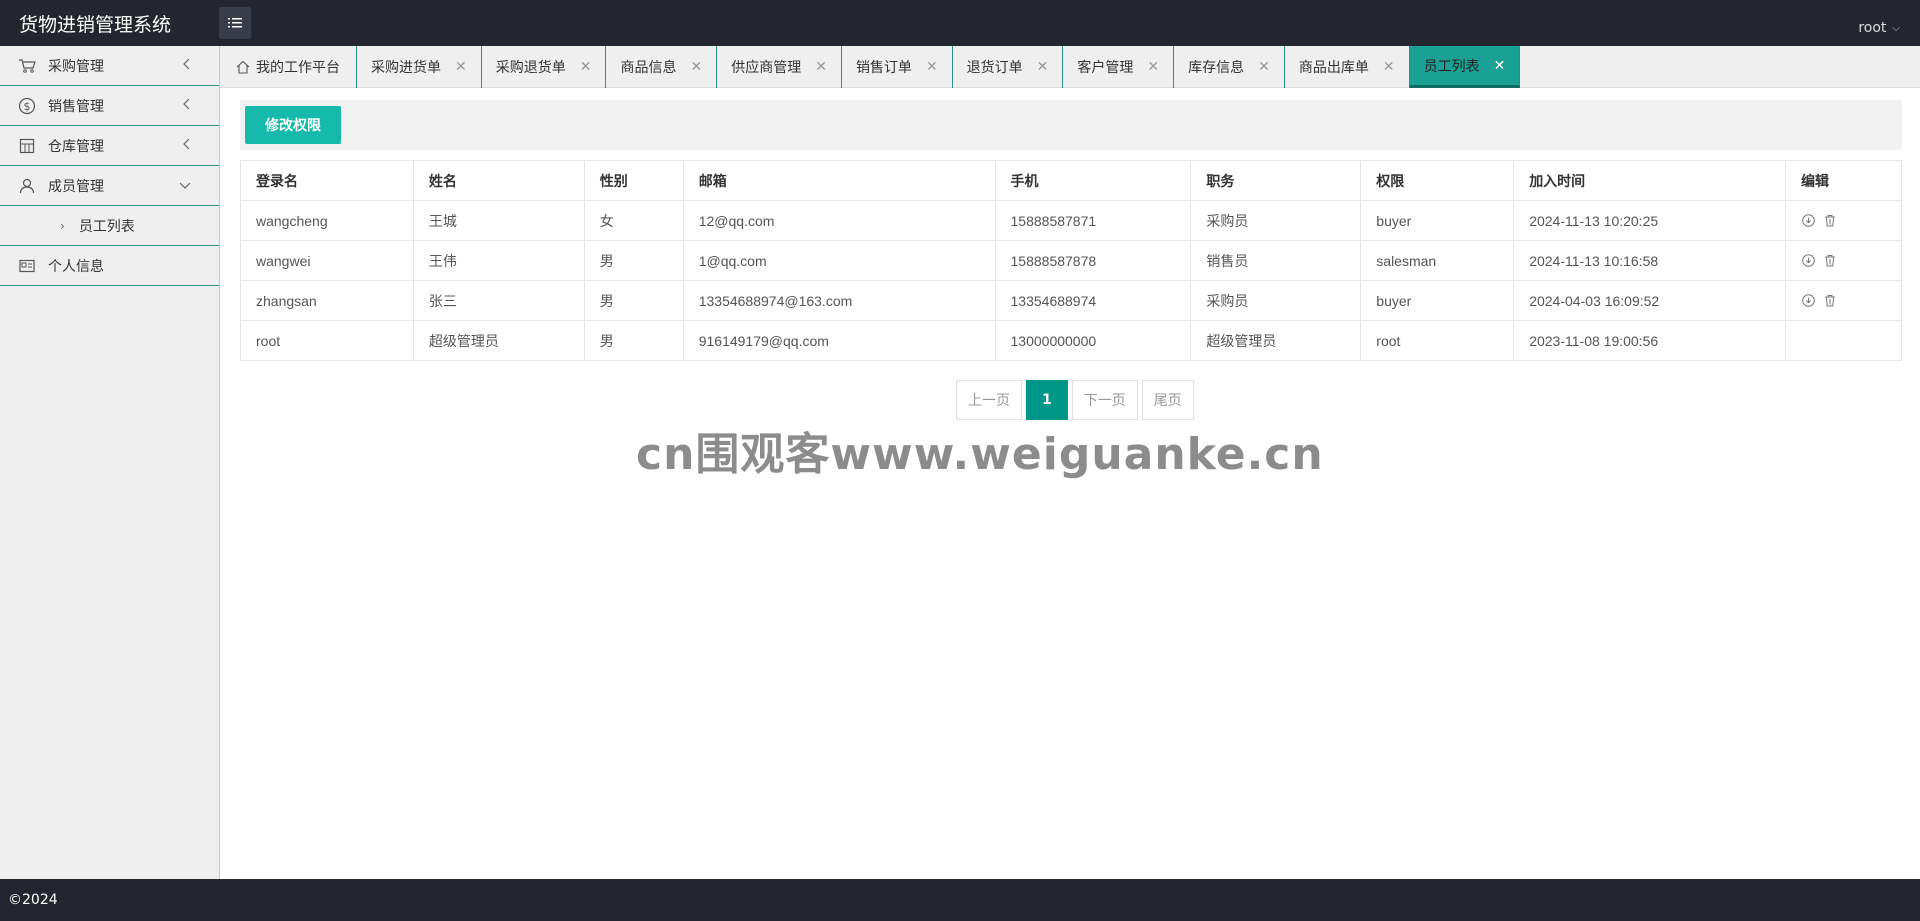  What do you see at coordinates (1008, 67) in the screenshot?
I see `tab-return-order: 退货订单 ✕` at bounding box center [1008, 67].